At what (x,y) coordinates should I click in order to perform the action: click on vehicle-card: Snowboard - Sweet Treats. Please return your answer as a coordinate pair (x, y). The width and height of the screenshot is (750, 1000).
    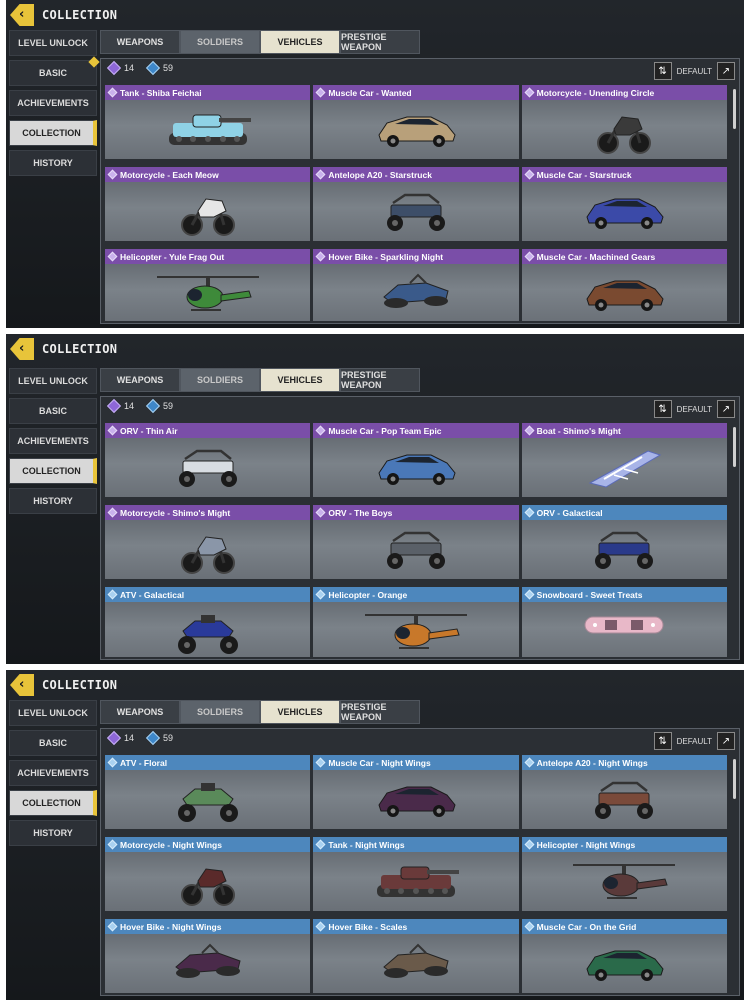
    Looking at the image, I should click on (624, 622).